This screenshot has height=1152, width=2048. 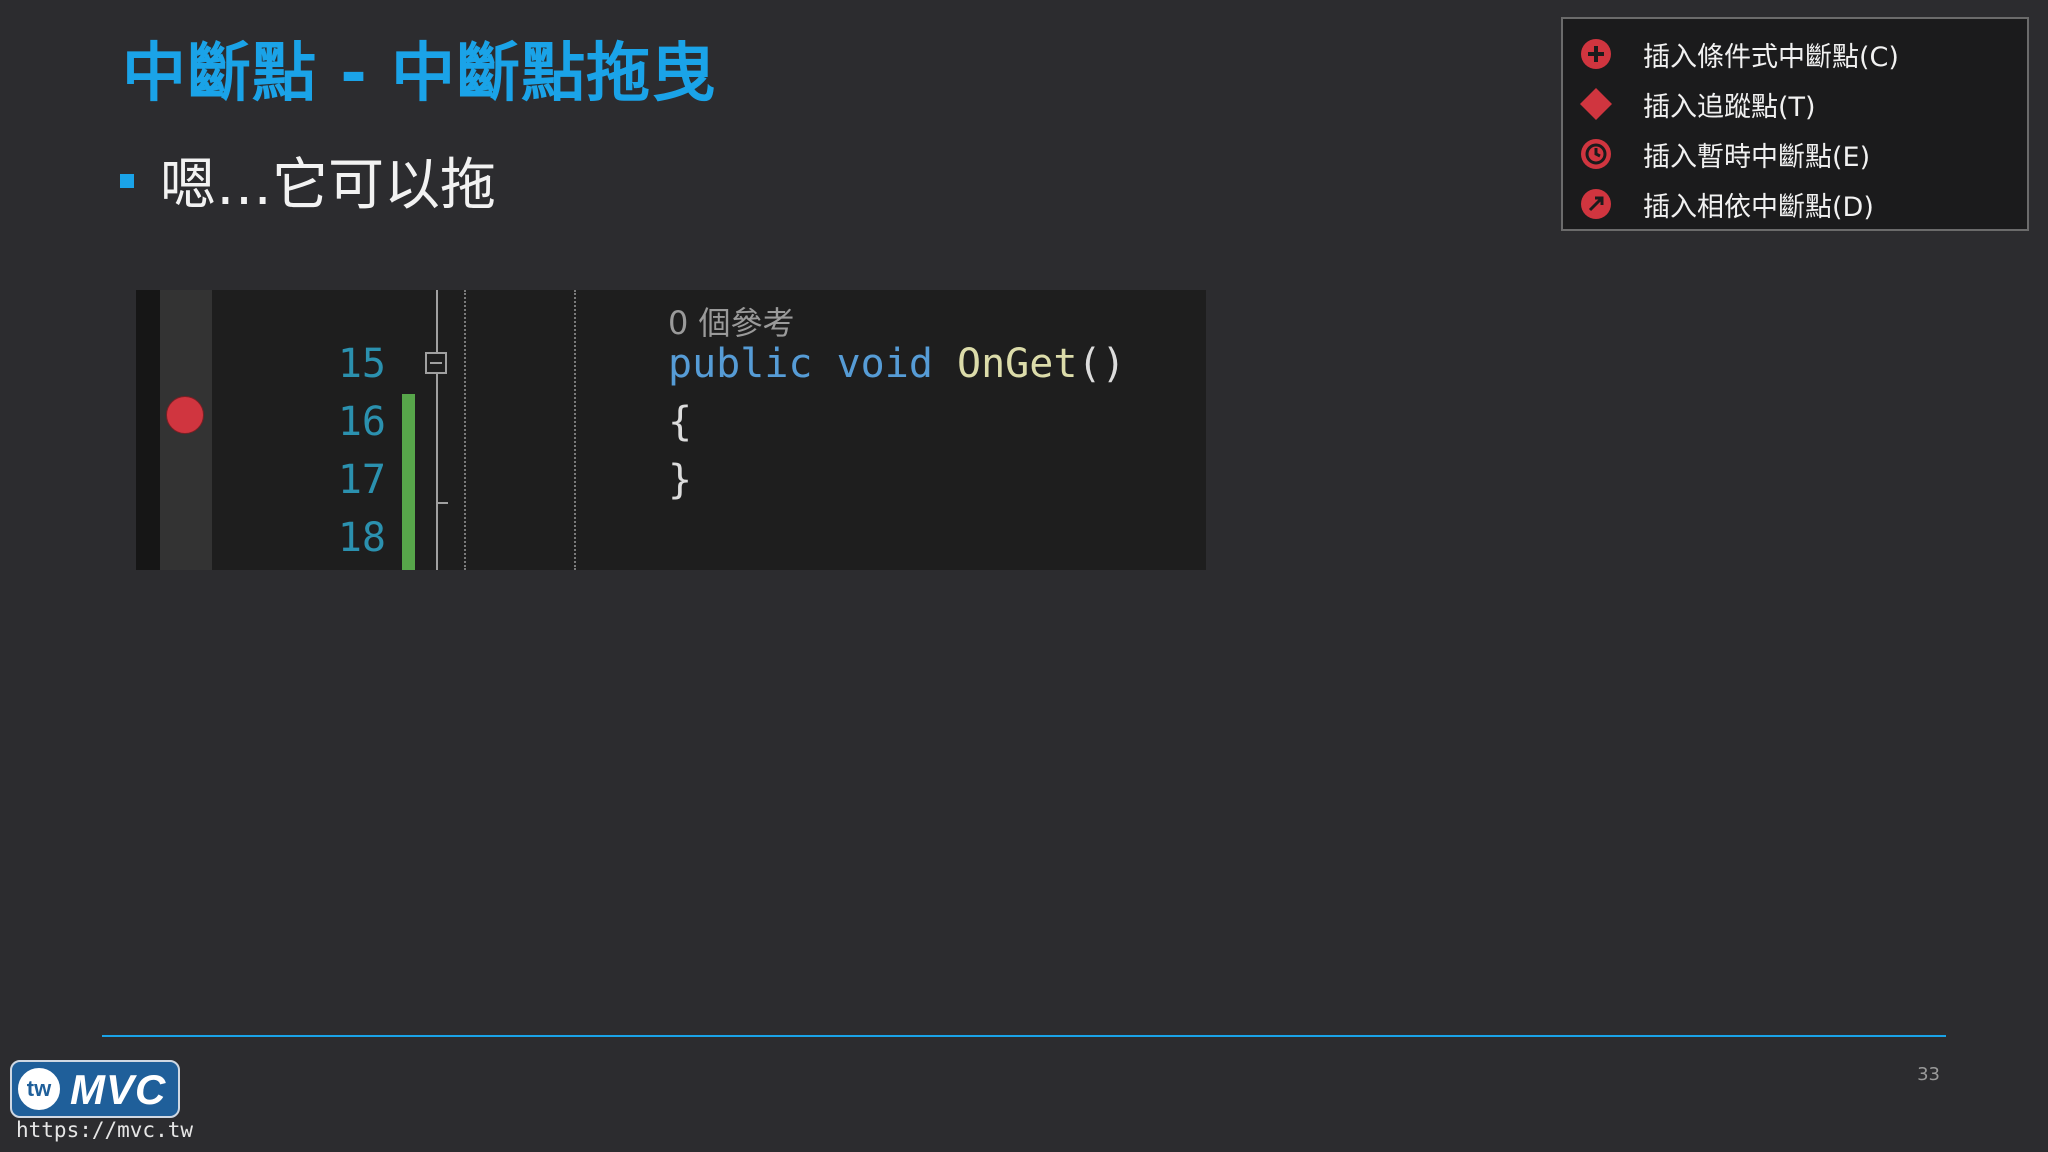 I want to click on footer-divider, so click(x=1024, y=1036).